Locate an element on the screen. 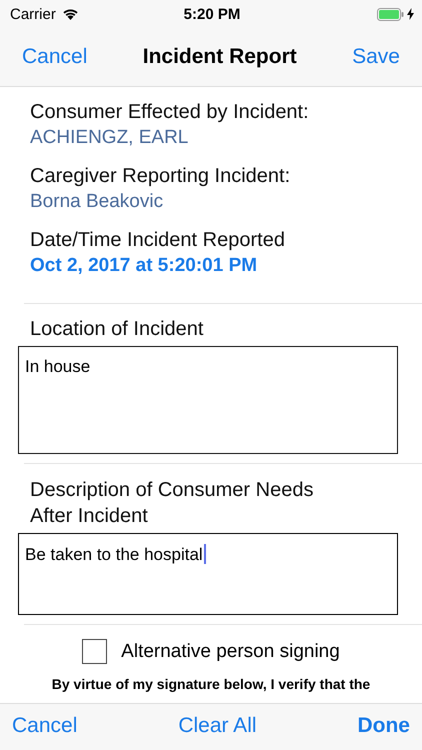  field-label: Date/Time Incident Reported is located at coordinates (158, 240).